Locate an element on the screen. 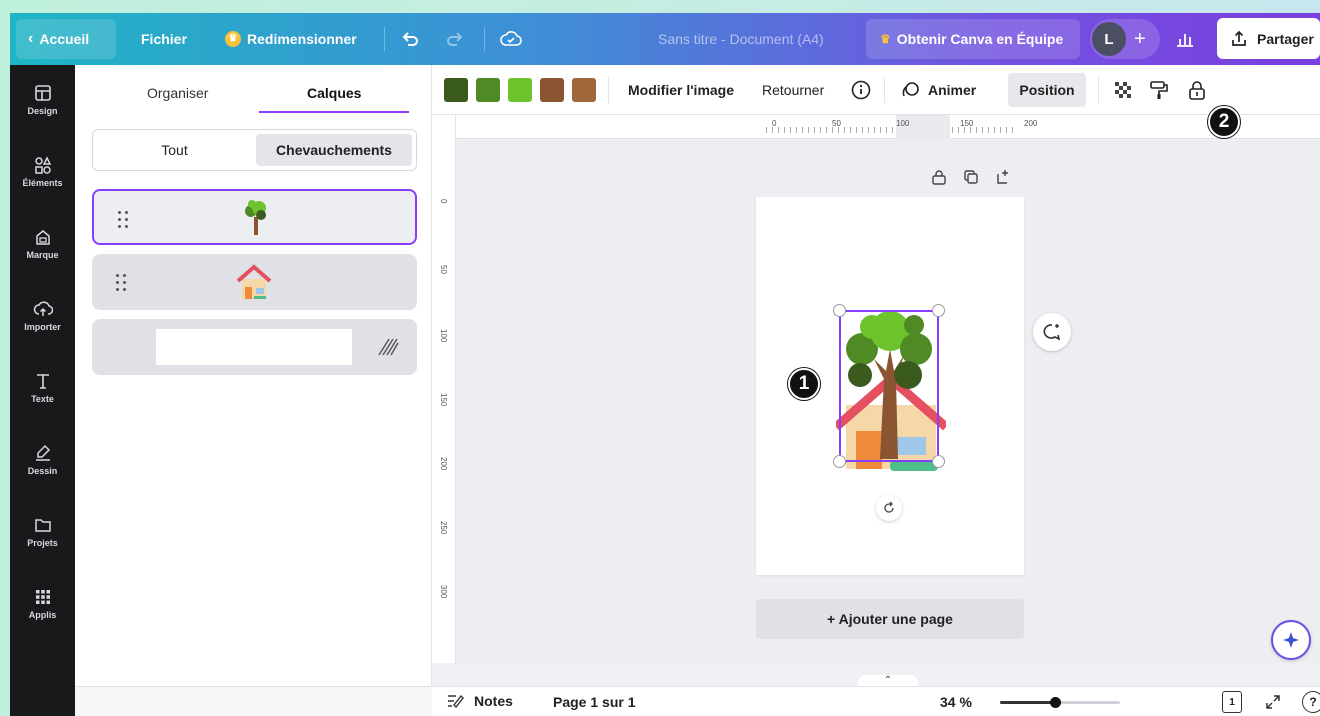  zoom-slider-track is located at coordinates (1060, 702).